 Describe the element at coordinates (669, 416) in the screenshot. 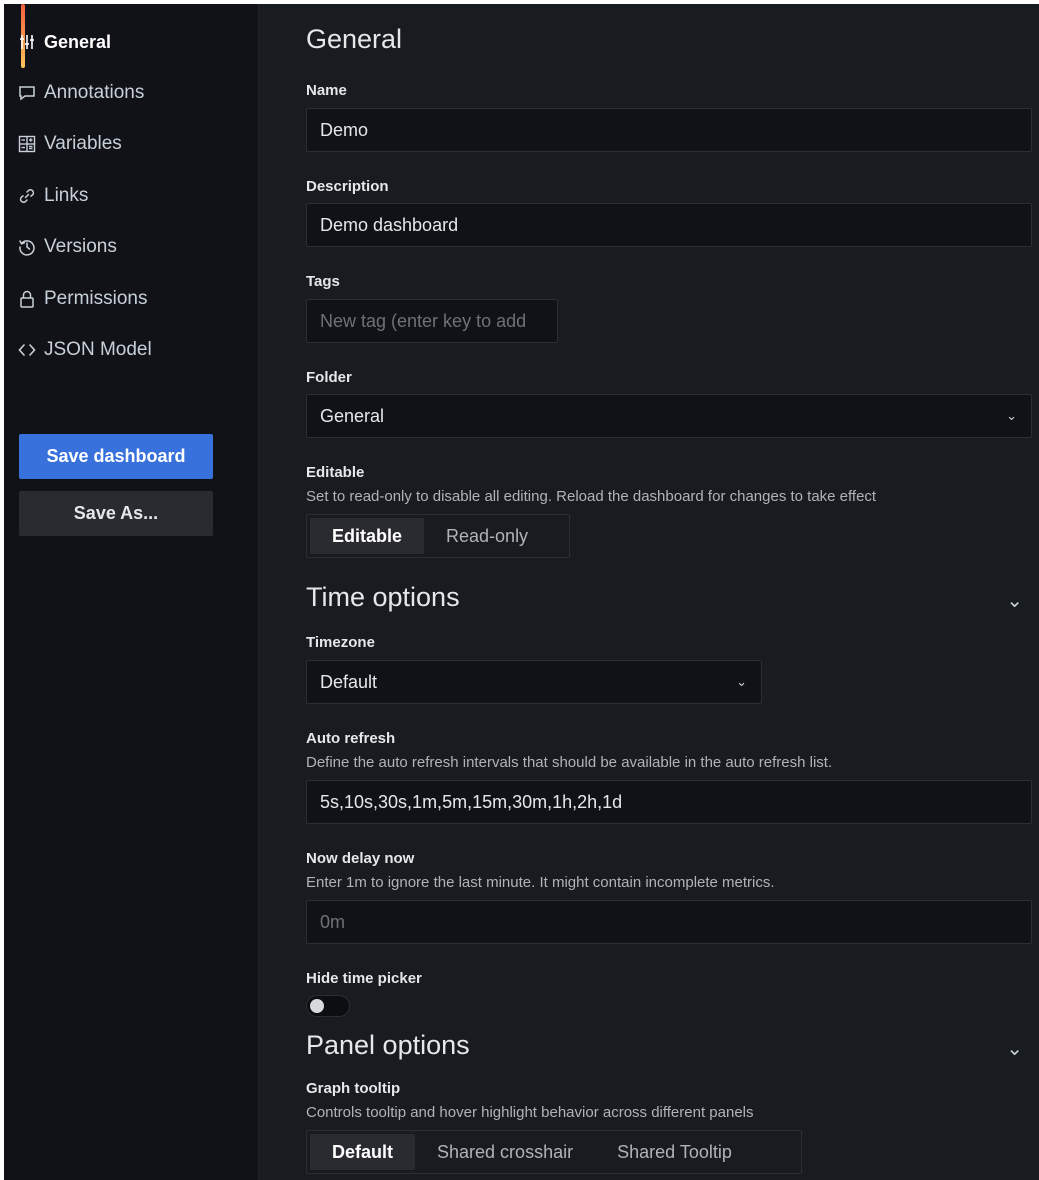

I see `folder-select: General ⌄` at that location.